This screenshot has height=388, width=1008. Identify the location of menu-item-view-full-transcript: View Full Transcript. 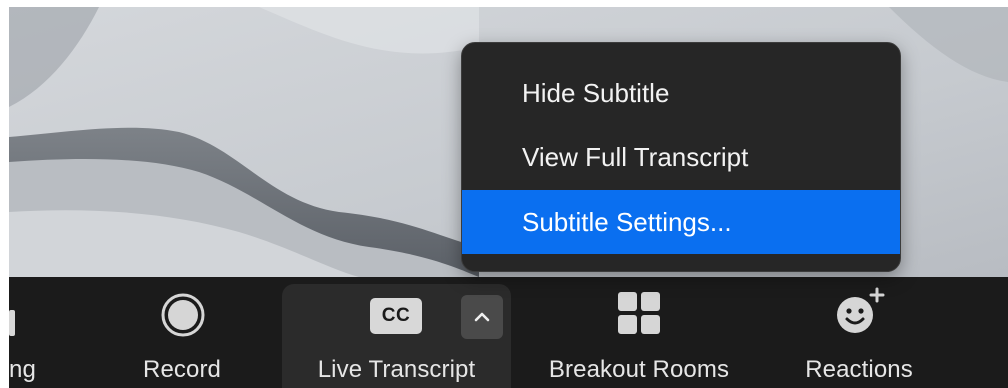
(681, 157).